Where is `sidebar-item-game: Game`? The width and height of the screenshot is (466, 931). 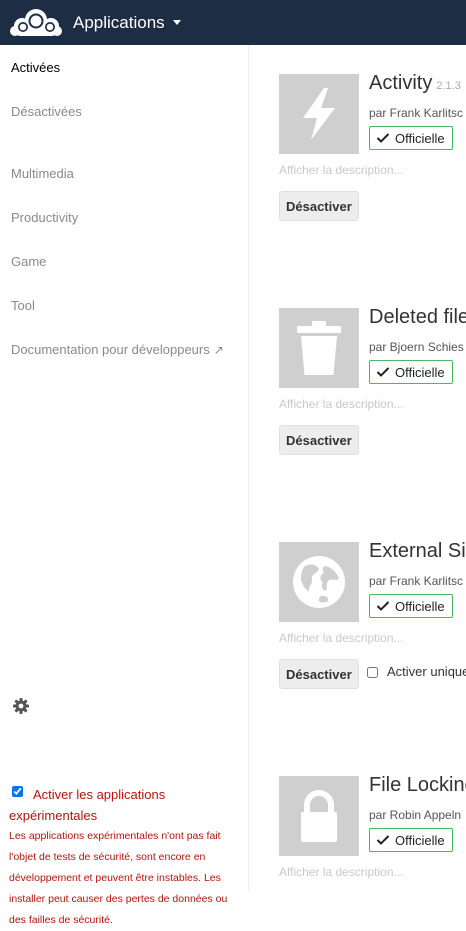 sidebar-item-game: Game is located at coordinates (28, 261).